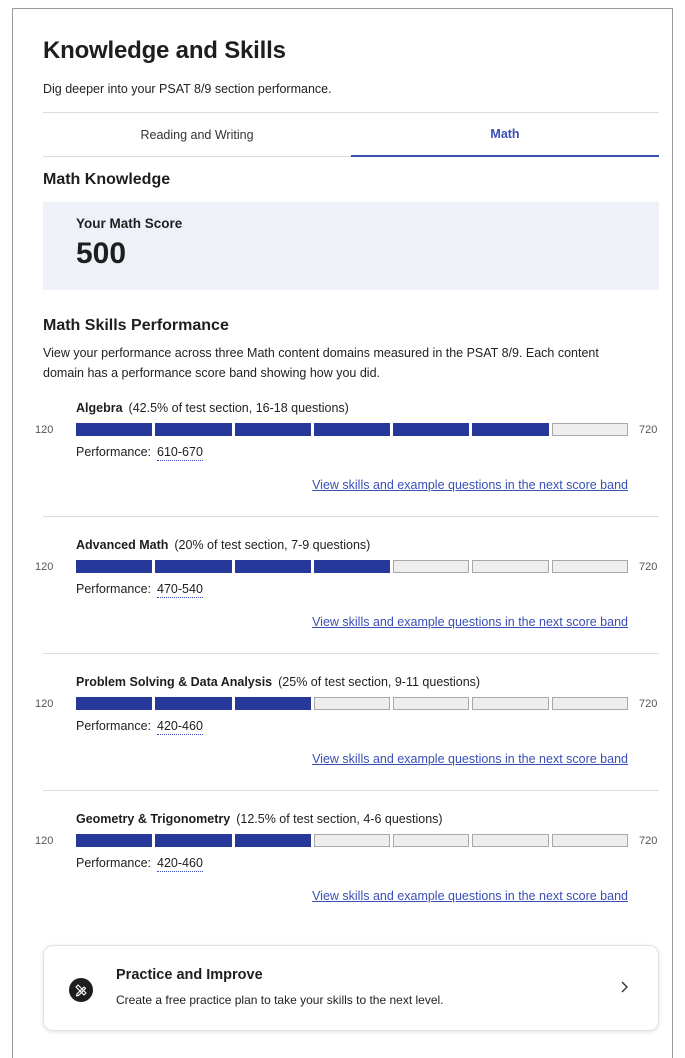 The width and height of the screenshot is (685, 1058). What do you see at coordinates (136, 325) in the screenshot?
I see `skills-performance-heading: Math Skills Performance` at bounding box center [136, 325].